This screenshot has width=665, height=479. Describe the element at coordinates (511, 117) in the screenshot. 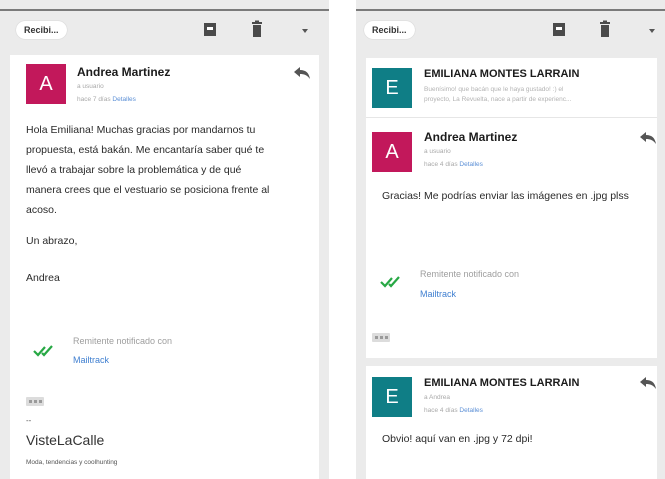

I see `message-divider` at that location.